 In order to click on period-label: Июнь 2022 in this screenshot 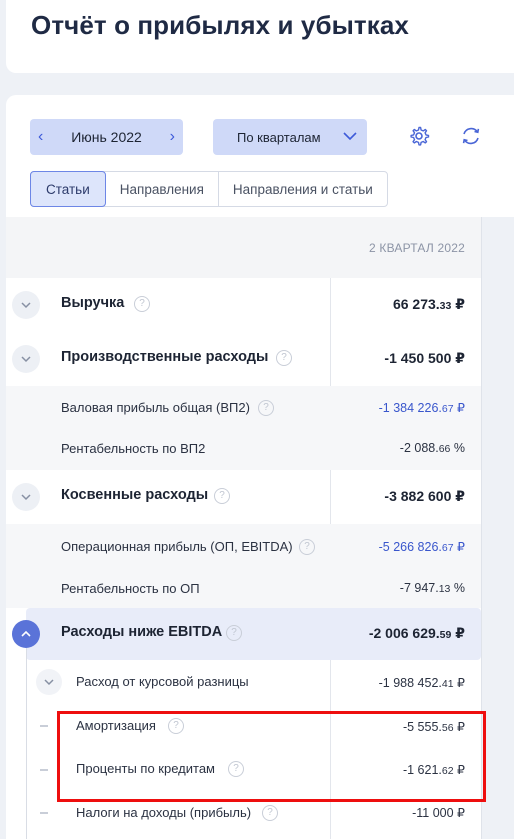, I will do `click(106, 137)`.